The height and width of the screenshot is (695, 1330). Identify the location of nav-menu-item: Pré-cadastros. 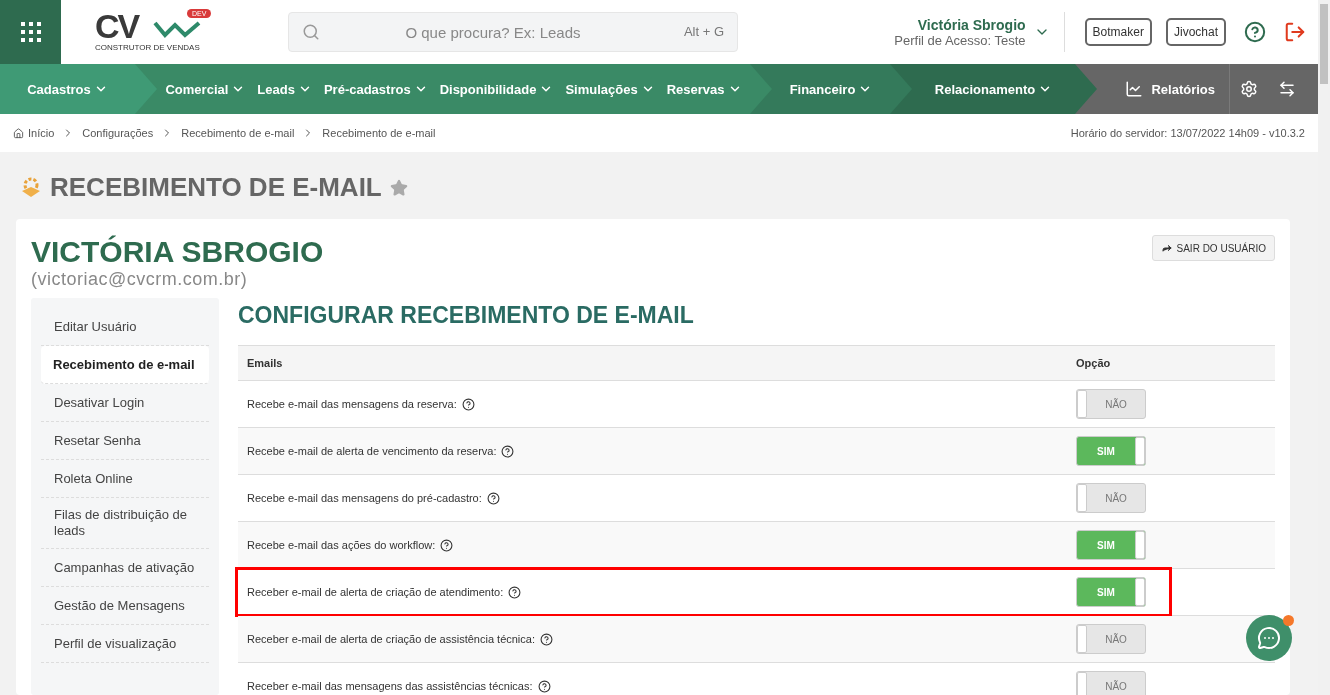
(375, 89).